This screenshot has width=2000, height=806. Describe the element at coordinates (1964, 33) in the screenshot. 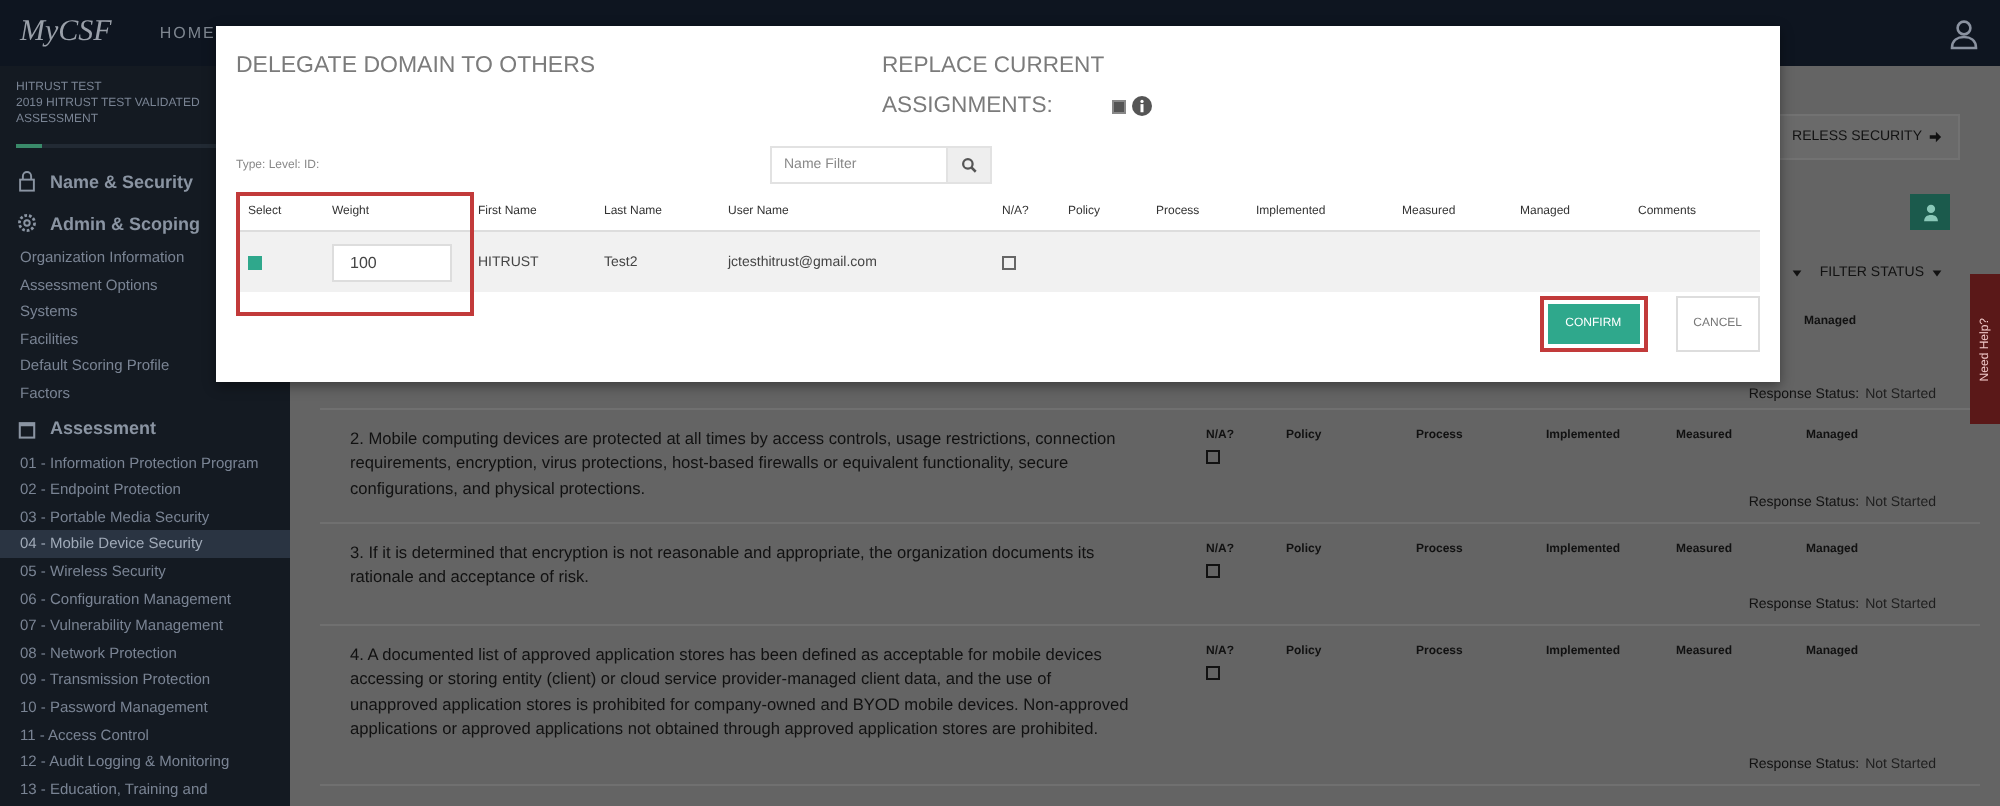

I see `user-icon` at that location.